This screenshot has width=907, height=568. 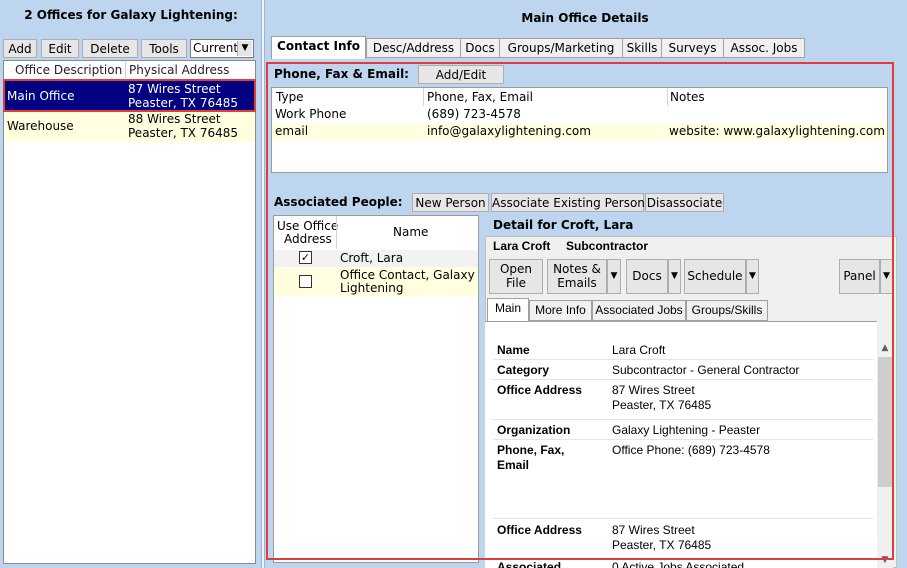 I want to click on field-phone-value: Office Phone: (689) 723-4578, so click(x=691, y=450).